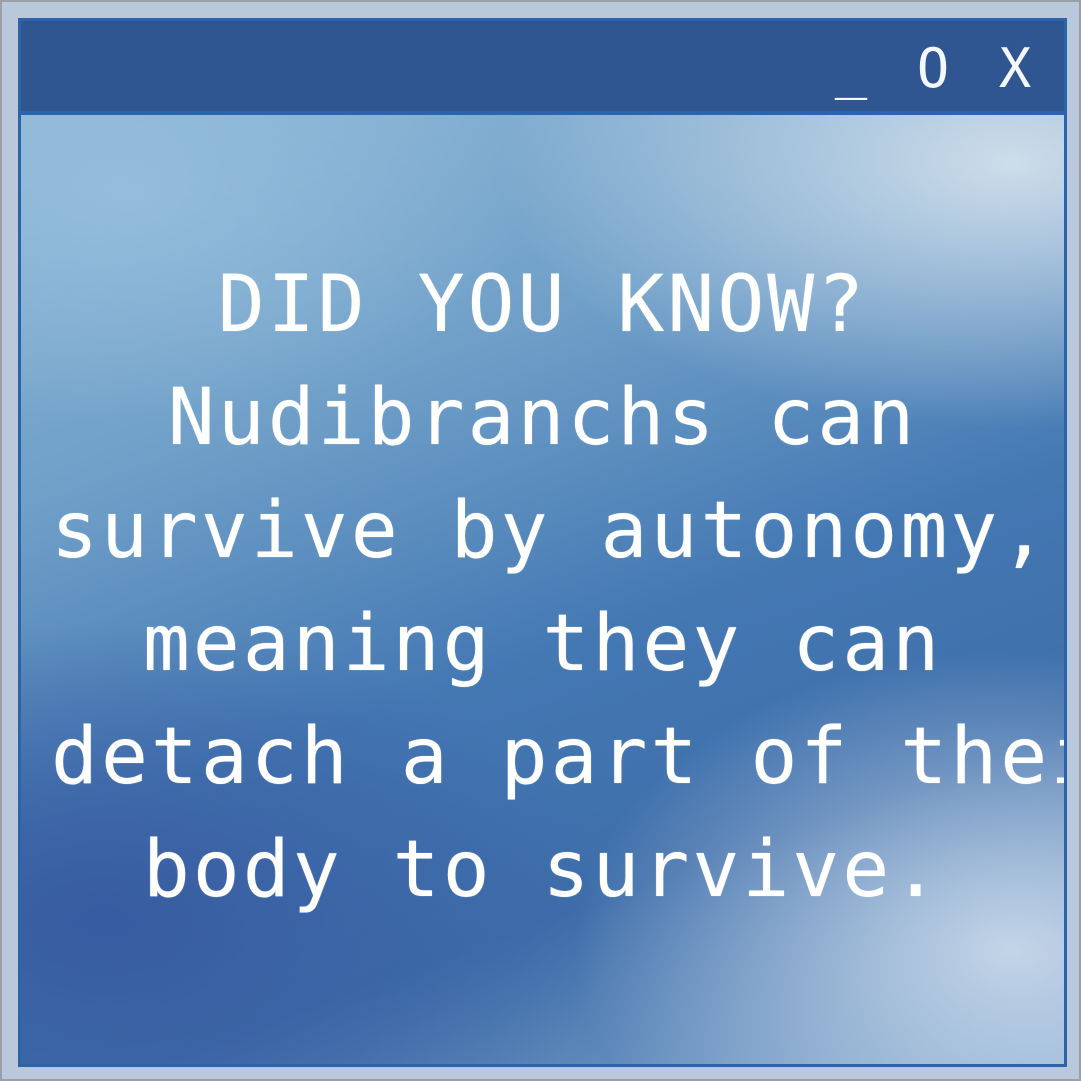 This screenshot has width=1081, height=1081. What do you see at coordinates (559, 757) in the screenshot?
I see `message-line: detach a part of their` at bounding box center [559, 757].